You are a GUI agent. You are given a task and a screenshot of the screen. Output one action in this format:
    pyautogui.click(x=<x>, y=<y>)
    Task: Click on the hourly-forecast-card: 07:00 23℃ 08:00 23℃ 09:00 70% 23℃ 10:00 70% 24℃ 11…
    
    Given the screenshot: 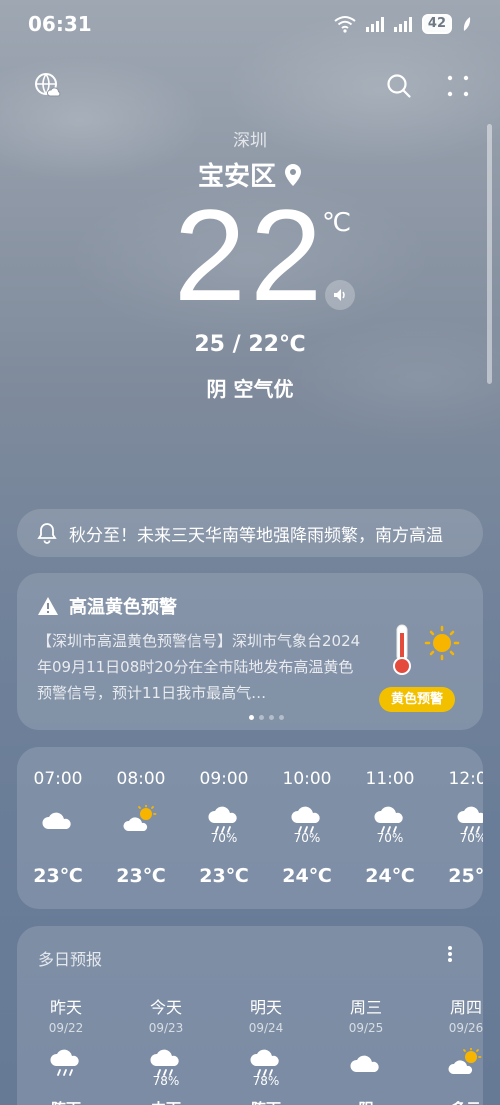 What is the action you would take?
    pyautogui.click(x=250, y=828)
    